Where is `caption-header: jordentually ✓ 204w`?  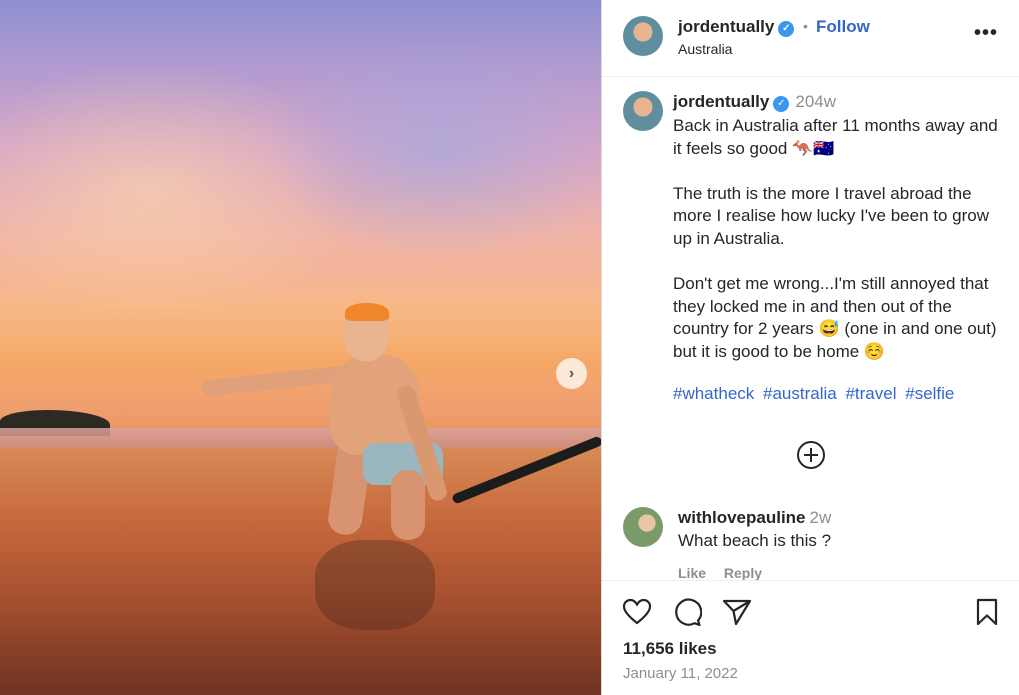 caption-header: jordentually ✓ 204w is located at coordinates (754, 102).